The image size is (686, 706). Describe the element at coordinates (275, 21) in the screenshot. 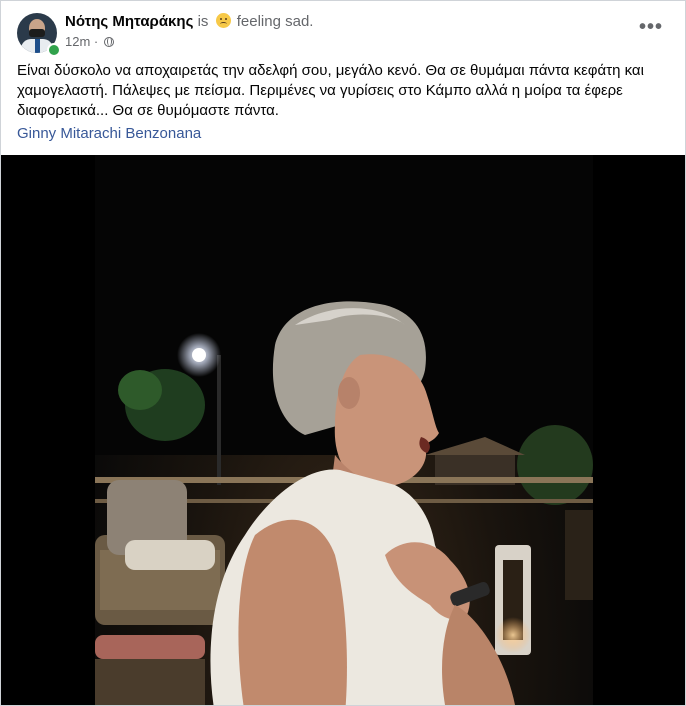

I see `feeling-text: feeling sad.` at that location.